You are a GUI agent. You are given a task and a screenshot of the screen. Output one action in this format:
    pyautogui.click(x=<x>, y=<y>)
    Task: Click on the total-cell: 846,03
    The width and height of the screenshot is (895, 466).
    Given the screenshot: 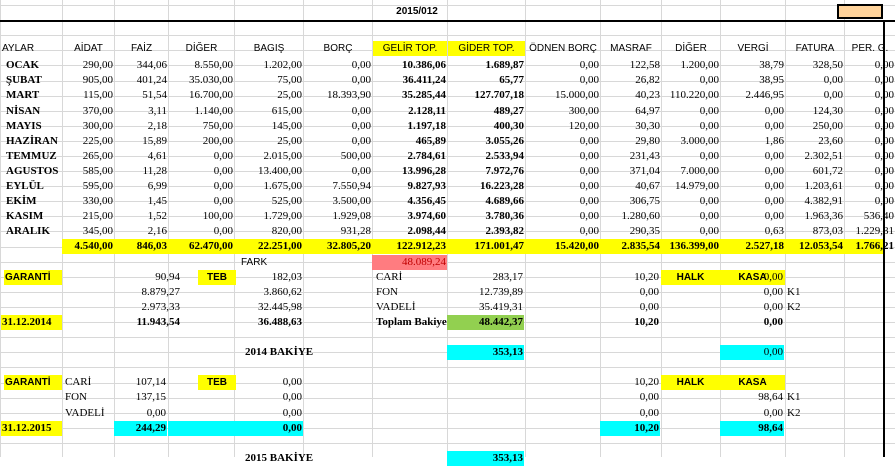 What is the action you would take?
    pyautogui.click(x=151, y=246)
    